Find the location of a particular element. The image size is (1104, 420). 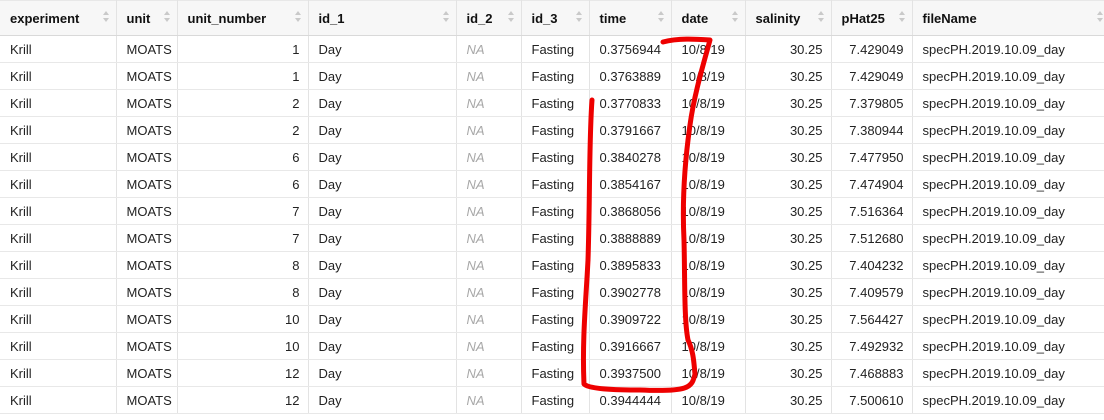

column-header-salinity: salinity is located at coordinates (788, 18).